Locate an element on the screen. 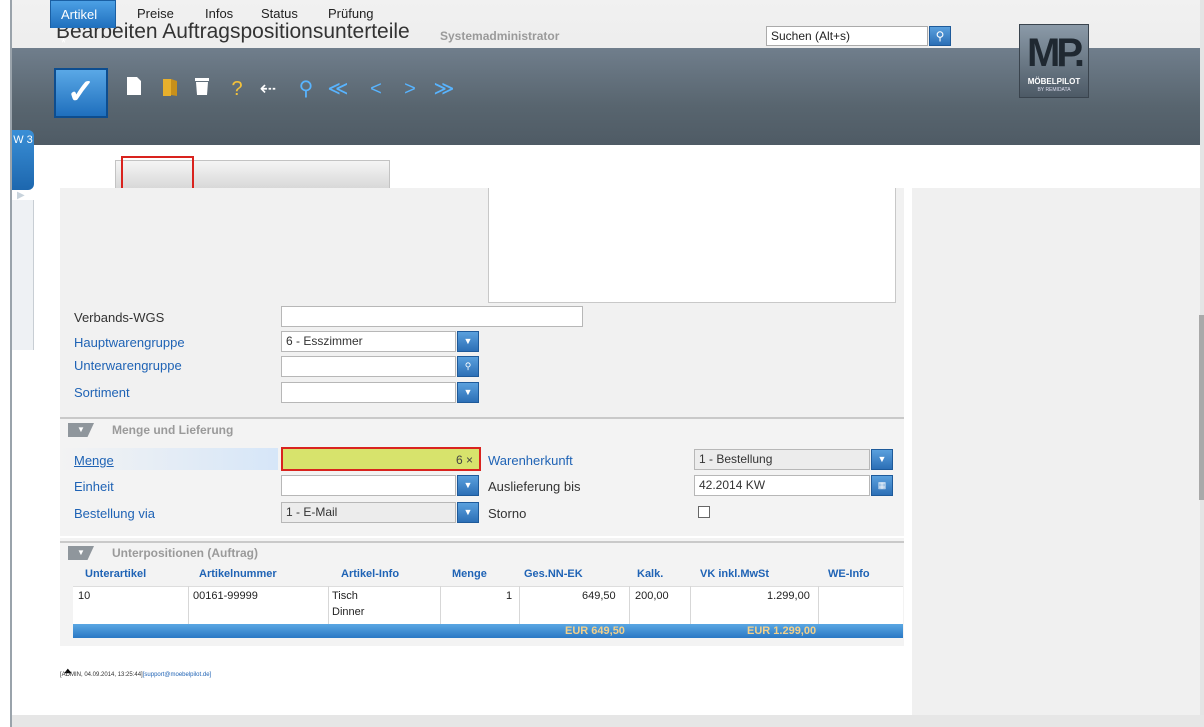 The image size is (1204, 727). tab-preise: Preise is located at coordinates (158, 14).